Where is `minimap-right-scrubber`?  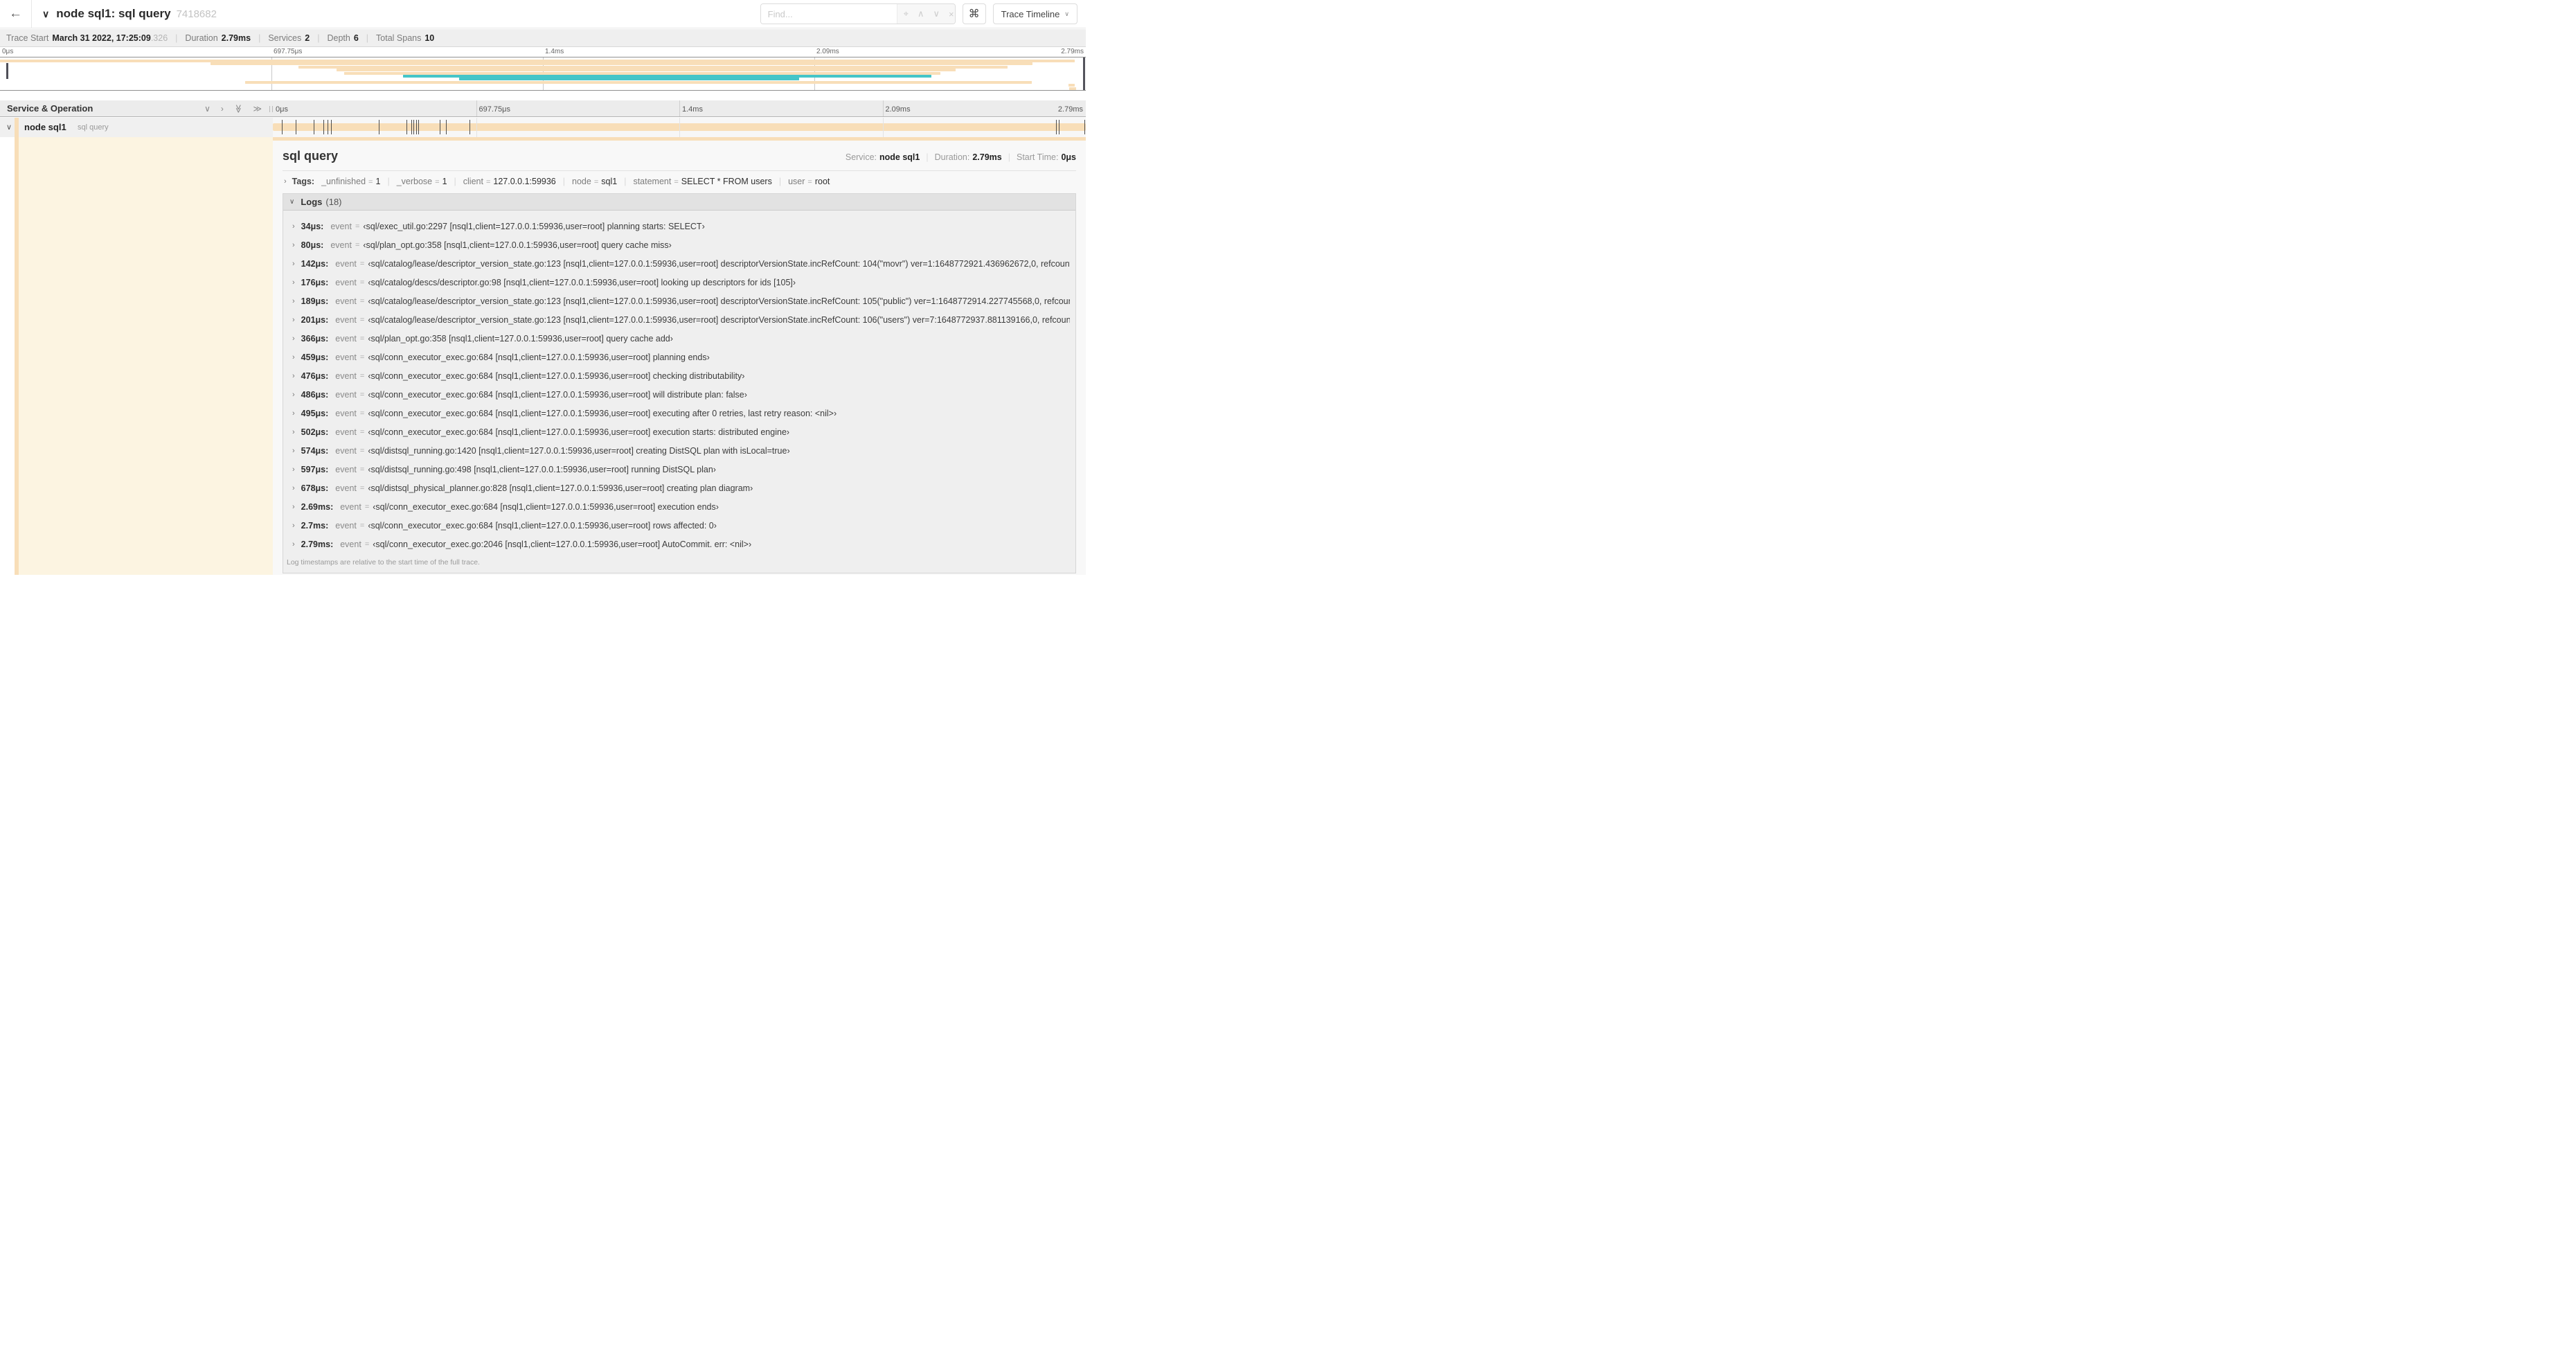 minimap-right-scrubber is located at coordinates (1084, 74).